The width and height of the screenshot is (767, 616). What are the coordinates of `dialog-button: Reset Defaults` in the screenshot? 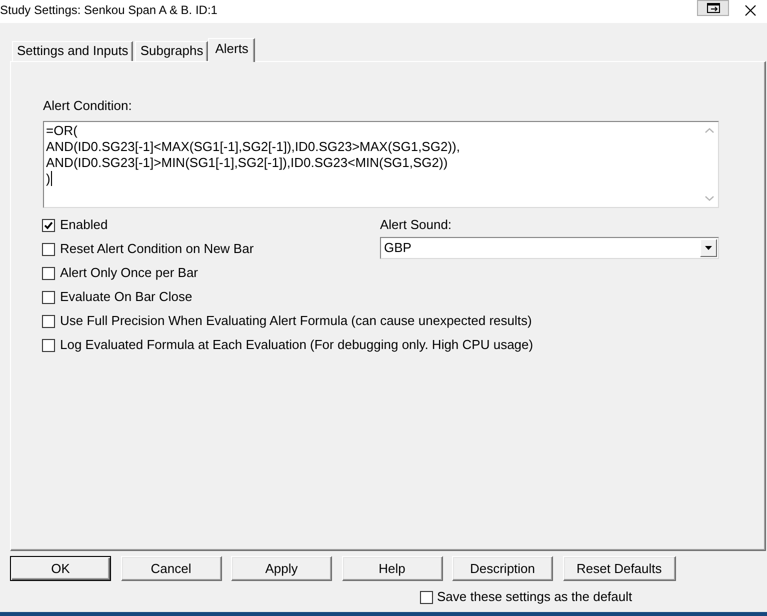 It's located at (619, 568).